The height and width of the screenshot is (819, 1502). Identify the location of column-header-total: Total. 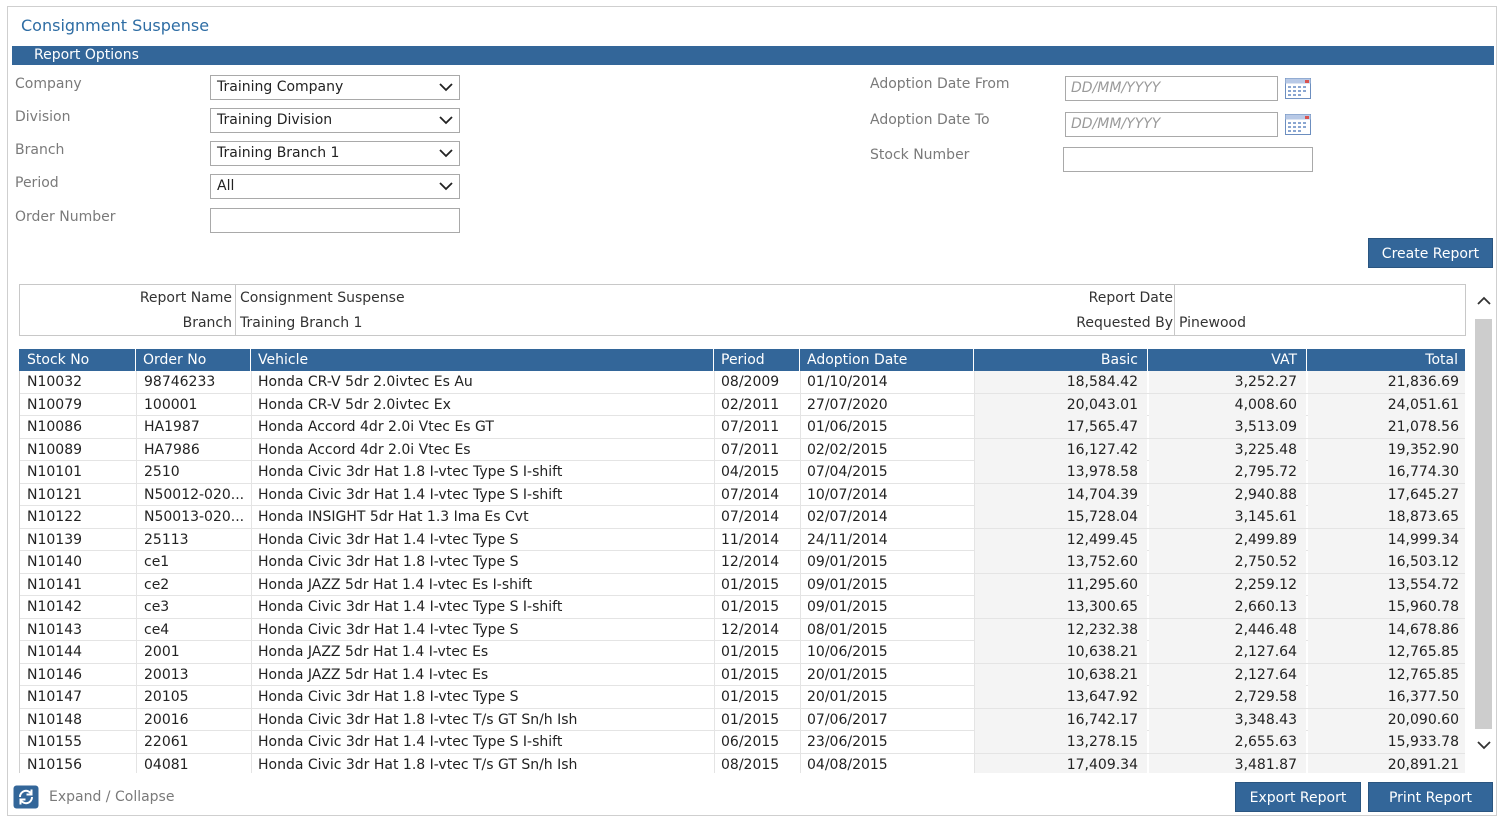
(1386, 360).